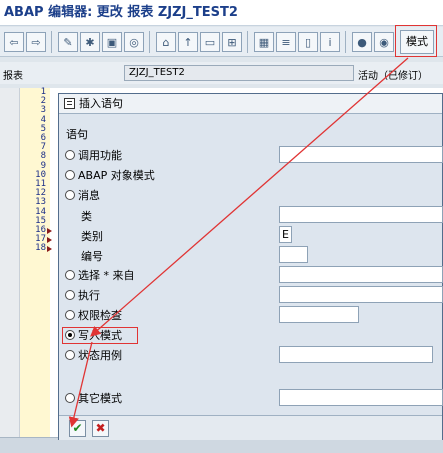 The width and height of the screenshot is (443, 453). What do you see at coordinates (70, 355) in the screenshot?
I see `radio-case-for-status` at bounding box center [70, 355].